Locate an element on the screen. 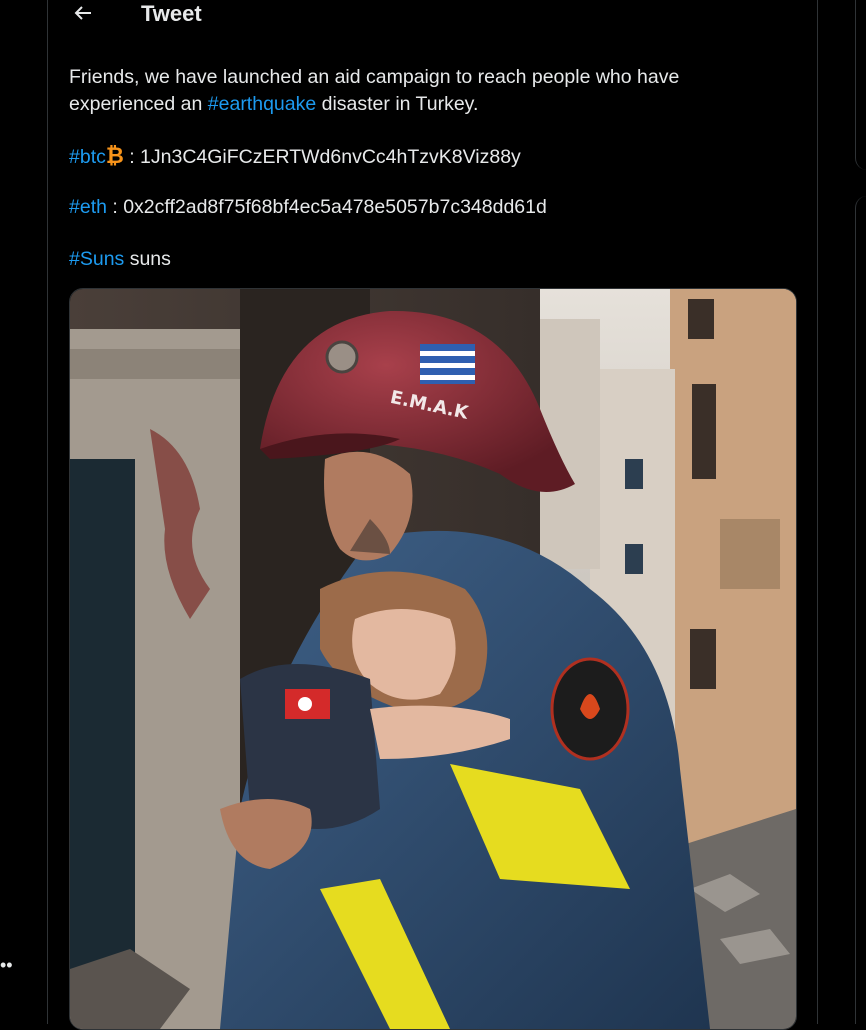 The image size is (866, 1030). page-title: Tweet is located at coordinates (171, 13).